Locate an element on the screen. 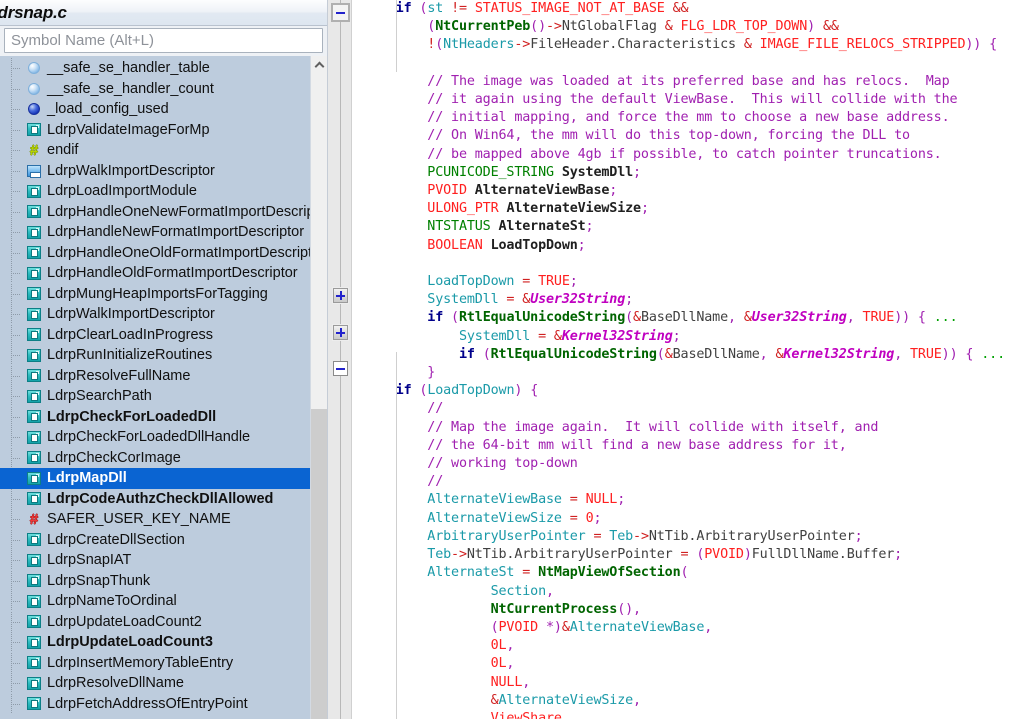 This screenshot has height=719, width=1028. symbol-row: LdrpLoadImportModule is located at coordinates (155, 191).